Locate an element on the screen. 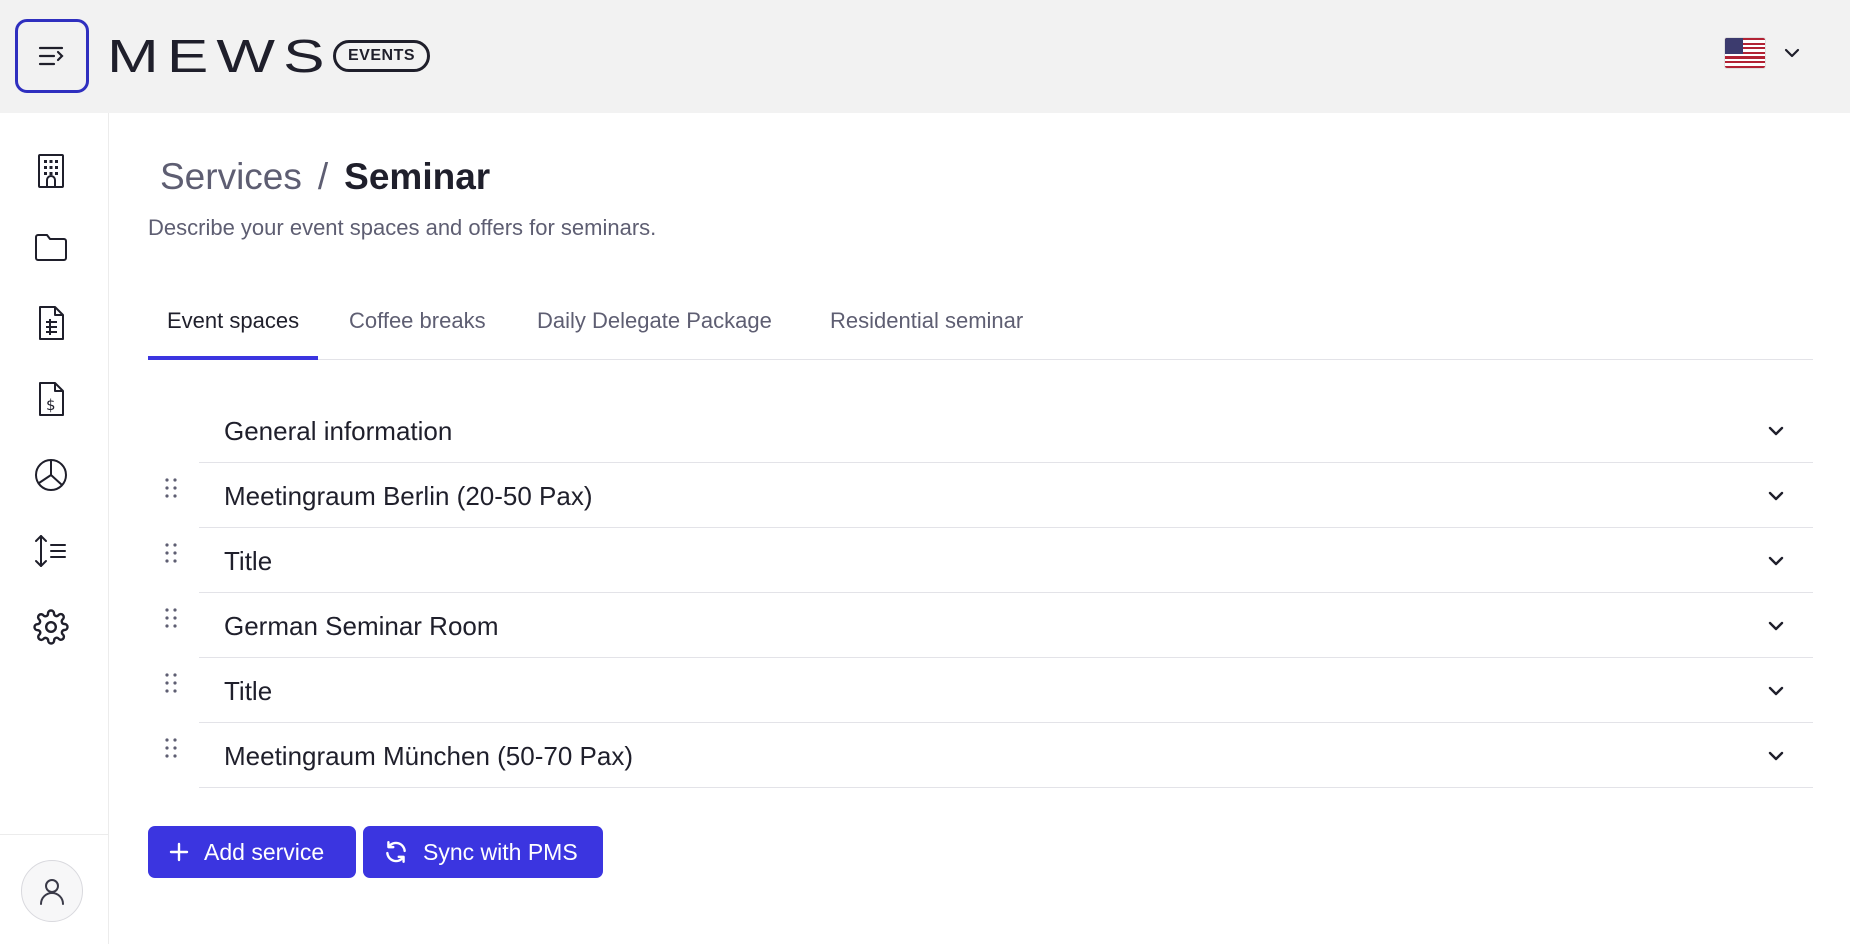  invoice-dollar-icon: $ is located at coordinates (51, 399).